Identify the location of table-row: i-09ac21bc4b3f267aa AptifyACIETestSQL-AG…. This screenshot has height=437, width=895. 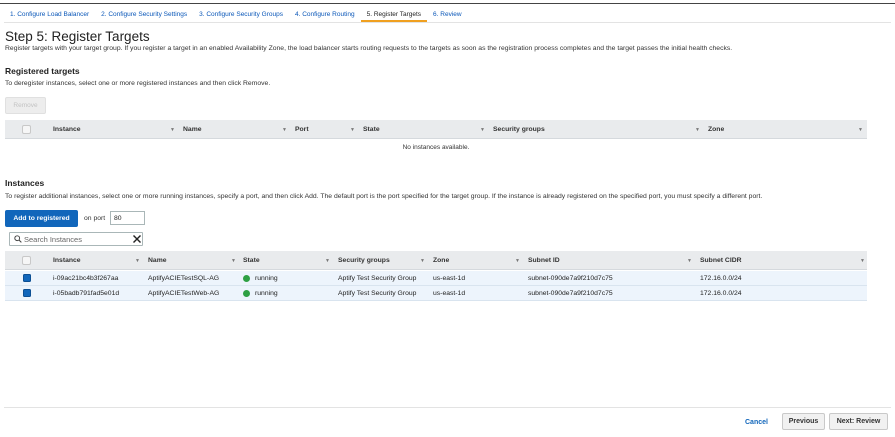
(436, 278).